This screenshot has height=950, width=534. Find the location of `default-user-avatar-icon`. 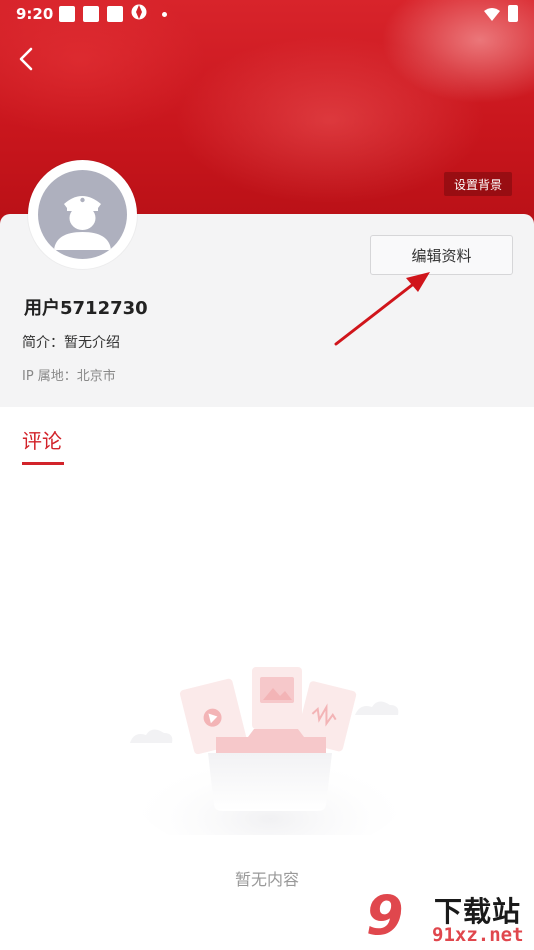

default-user-avatar-icon is located at coordinates (82, 214).